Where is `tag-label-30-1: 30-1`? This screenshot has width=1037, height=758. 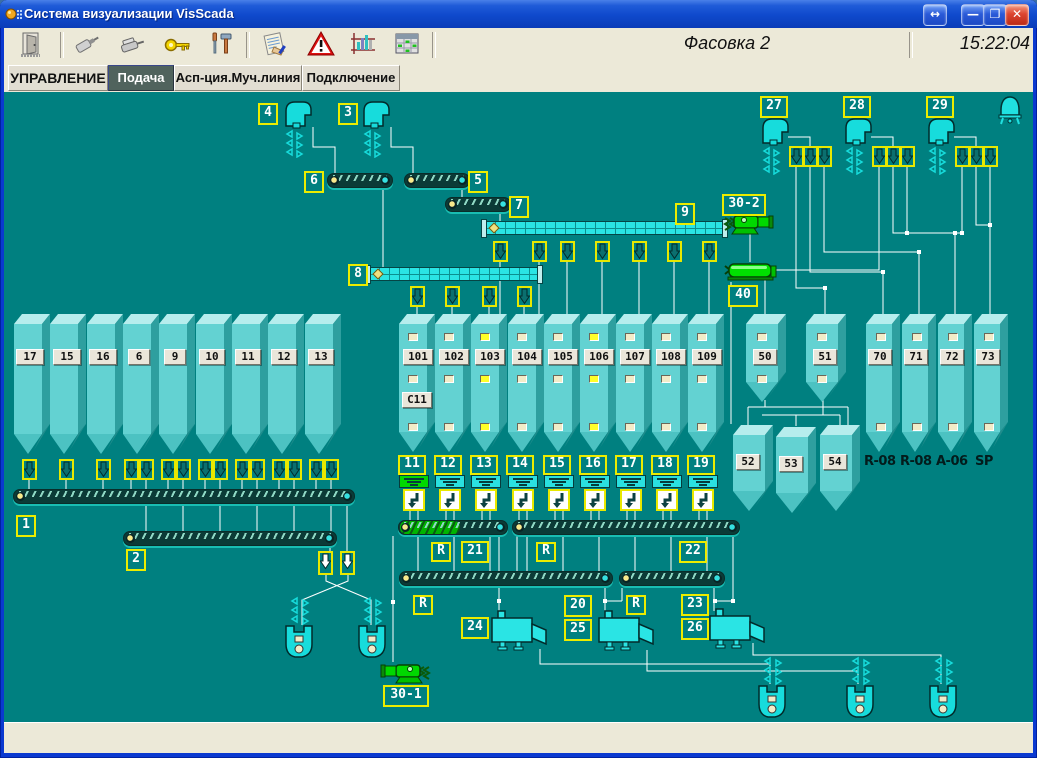
tag-label-30-1: 30-1 is located at coordinates (406, 696).